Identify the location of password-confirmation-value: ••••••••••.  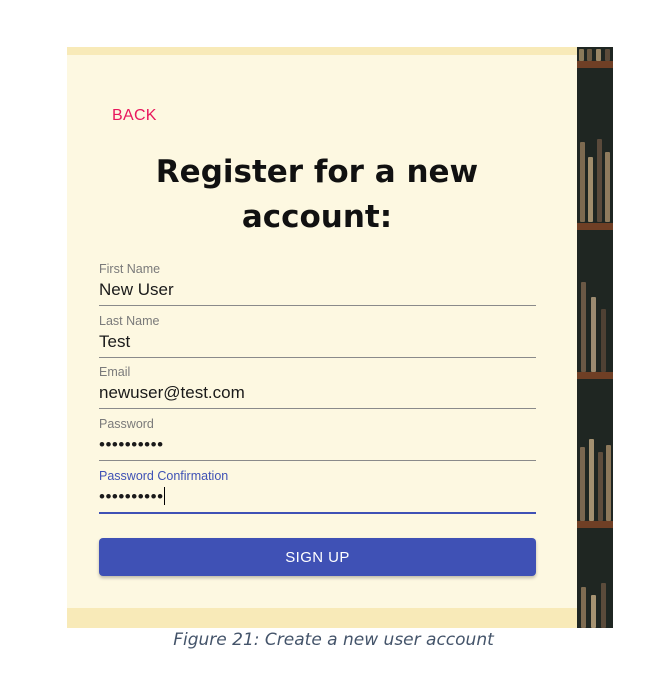
(131, 496).